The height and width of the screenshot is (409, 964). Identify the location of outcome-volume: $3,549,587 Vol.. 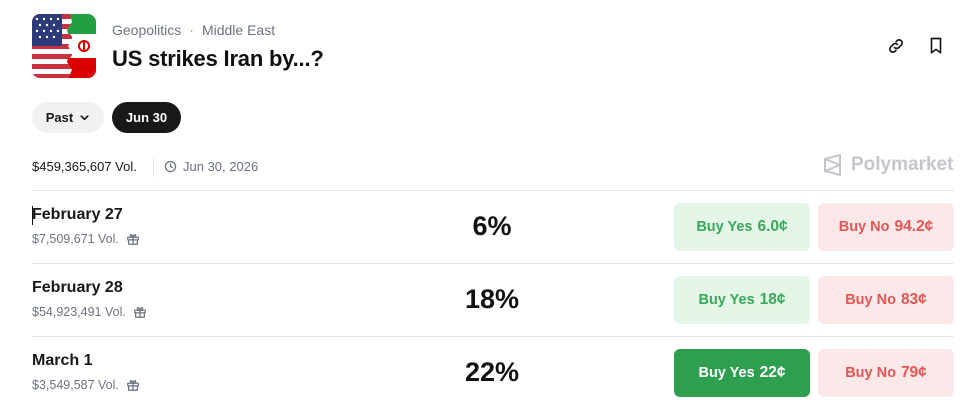
(86, 385).